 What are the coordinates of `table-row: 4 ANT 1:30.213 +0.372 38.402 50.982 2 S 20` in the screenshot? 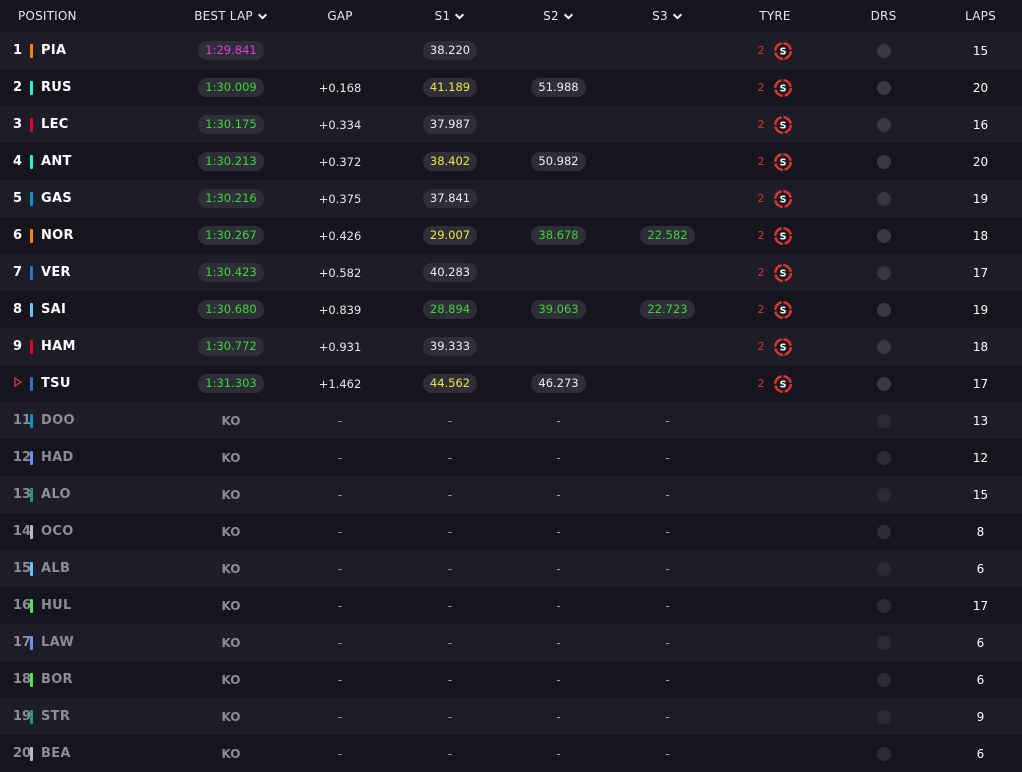 It's located at (511, 161).